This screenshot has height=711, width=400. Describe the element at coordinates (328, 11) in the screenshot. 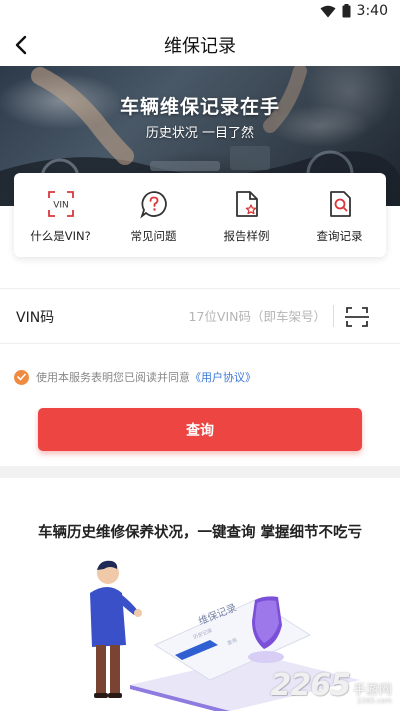

I see `wifi-icon` at that location.